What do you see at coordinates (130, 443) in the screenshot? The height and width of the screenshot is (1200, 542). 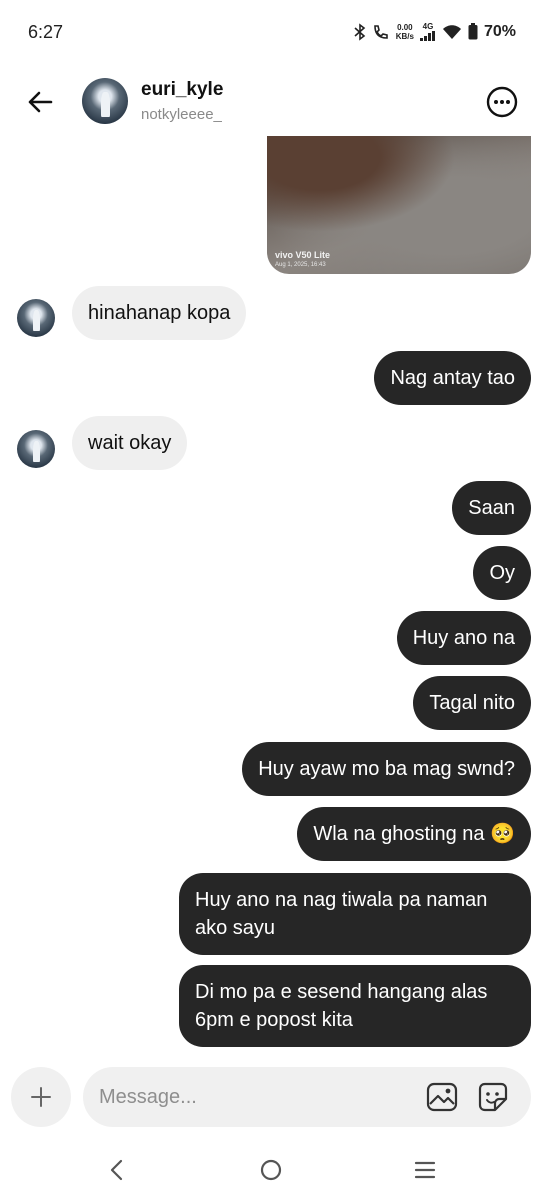 I see `message-bubble-incoming: wait okay` at bounding box center [130, 443].